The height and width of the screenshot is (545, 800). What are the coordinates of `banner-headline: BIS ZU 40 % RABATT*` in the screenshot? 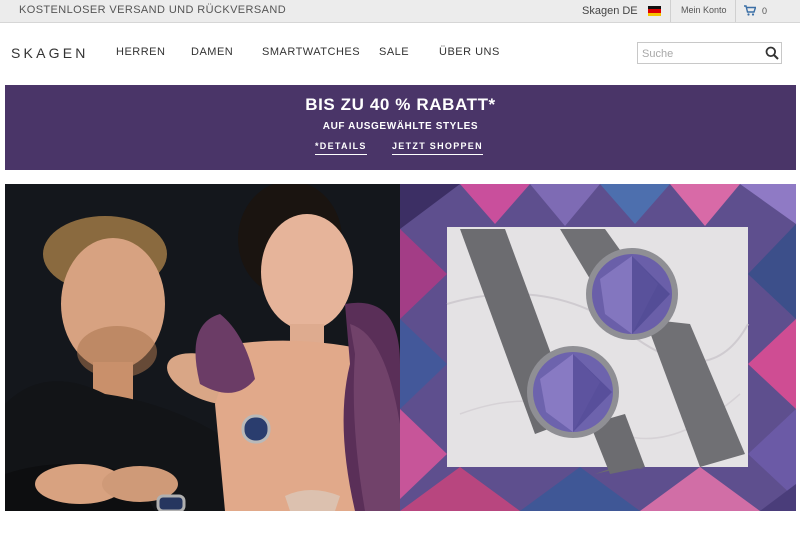 It's located at (400, 104).